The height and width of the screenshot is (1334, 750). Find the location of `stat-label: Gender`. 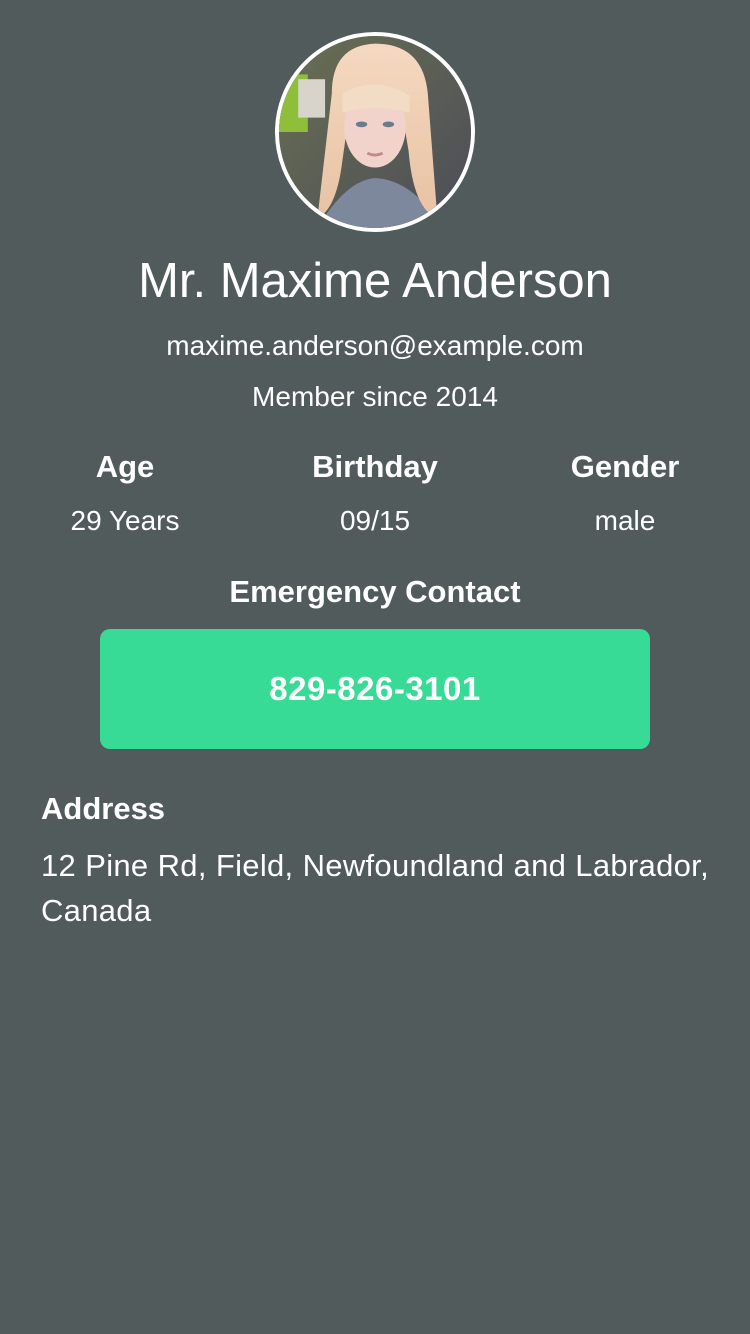

stat-label: Gender is located at coordinates (625, 466).